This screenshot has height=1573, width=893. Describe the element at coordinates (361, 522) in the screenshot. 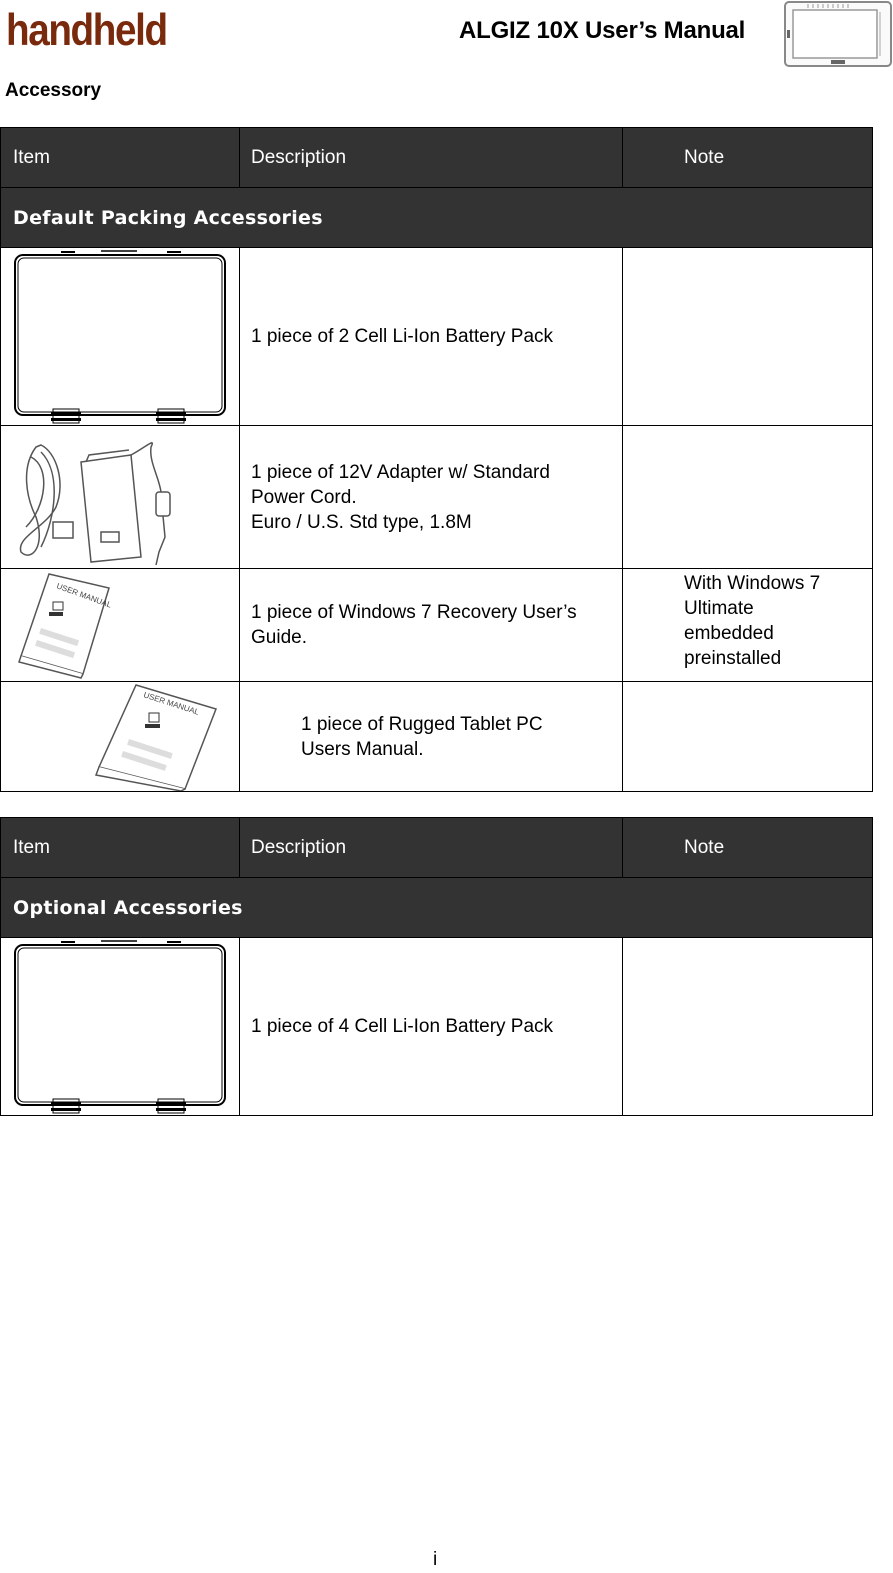

I see `description-line: Euro / U.S. Std type, 1.8M` at that location.